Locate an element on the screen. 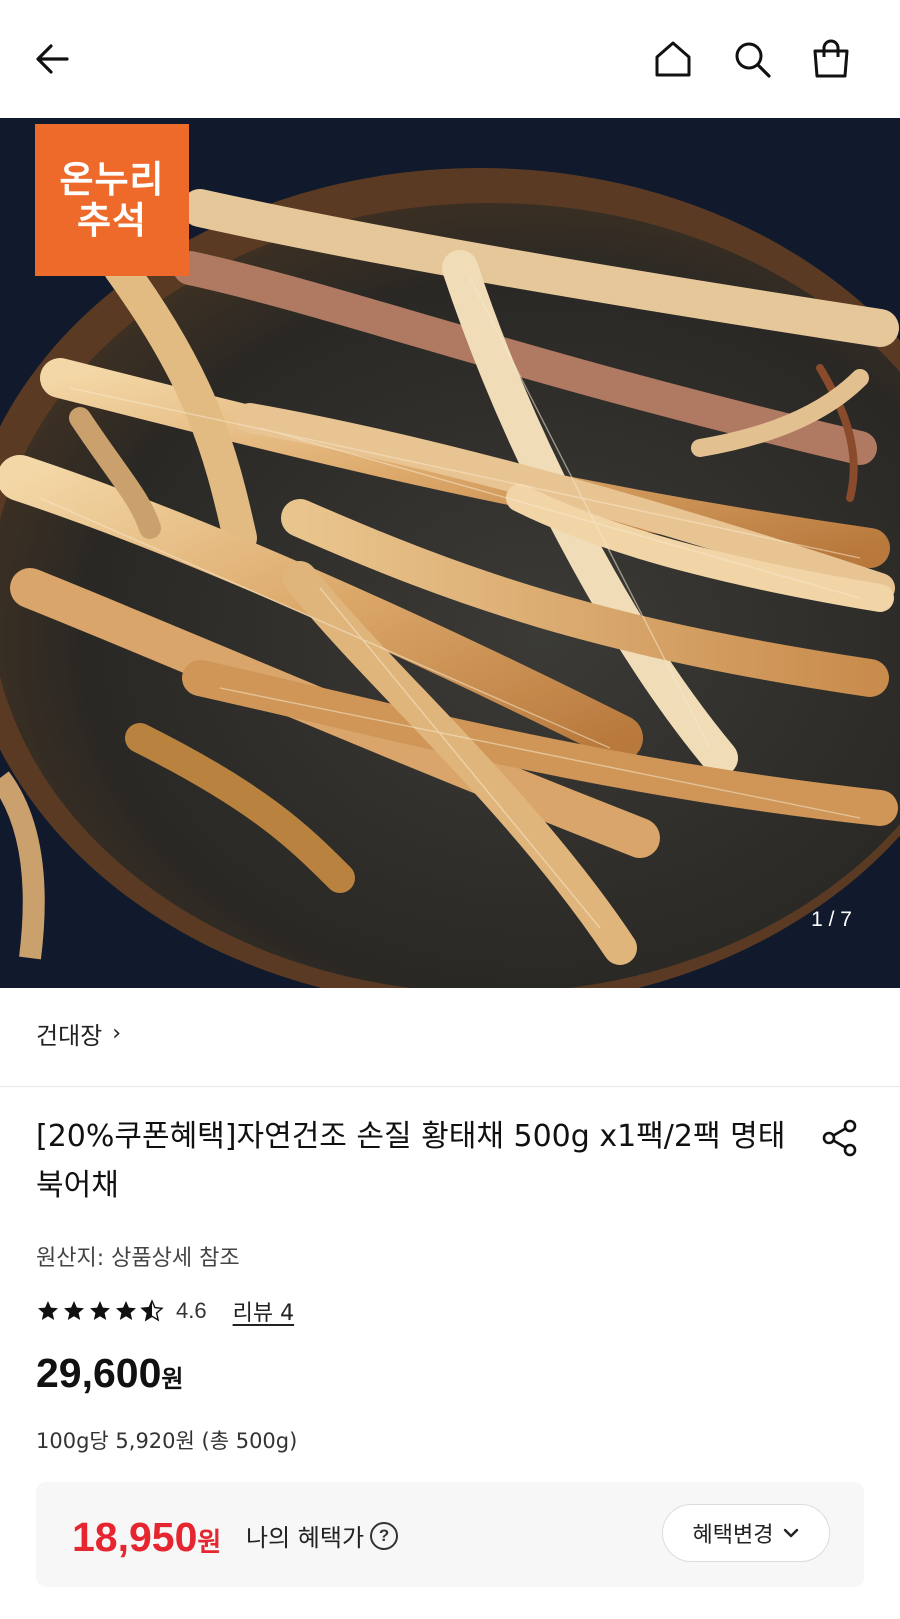  help-icon: ? is located at coordinates (384, 1535).